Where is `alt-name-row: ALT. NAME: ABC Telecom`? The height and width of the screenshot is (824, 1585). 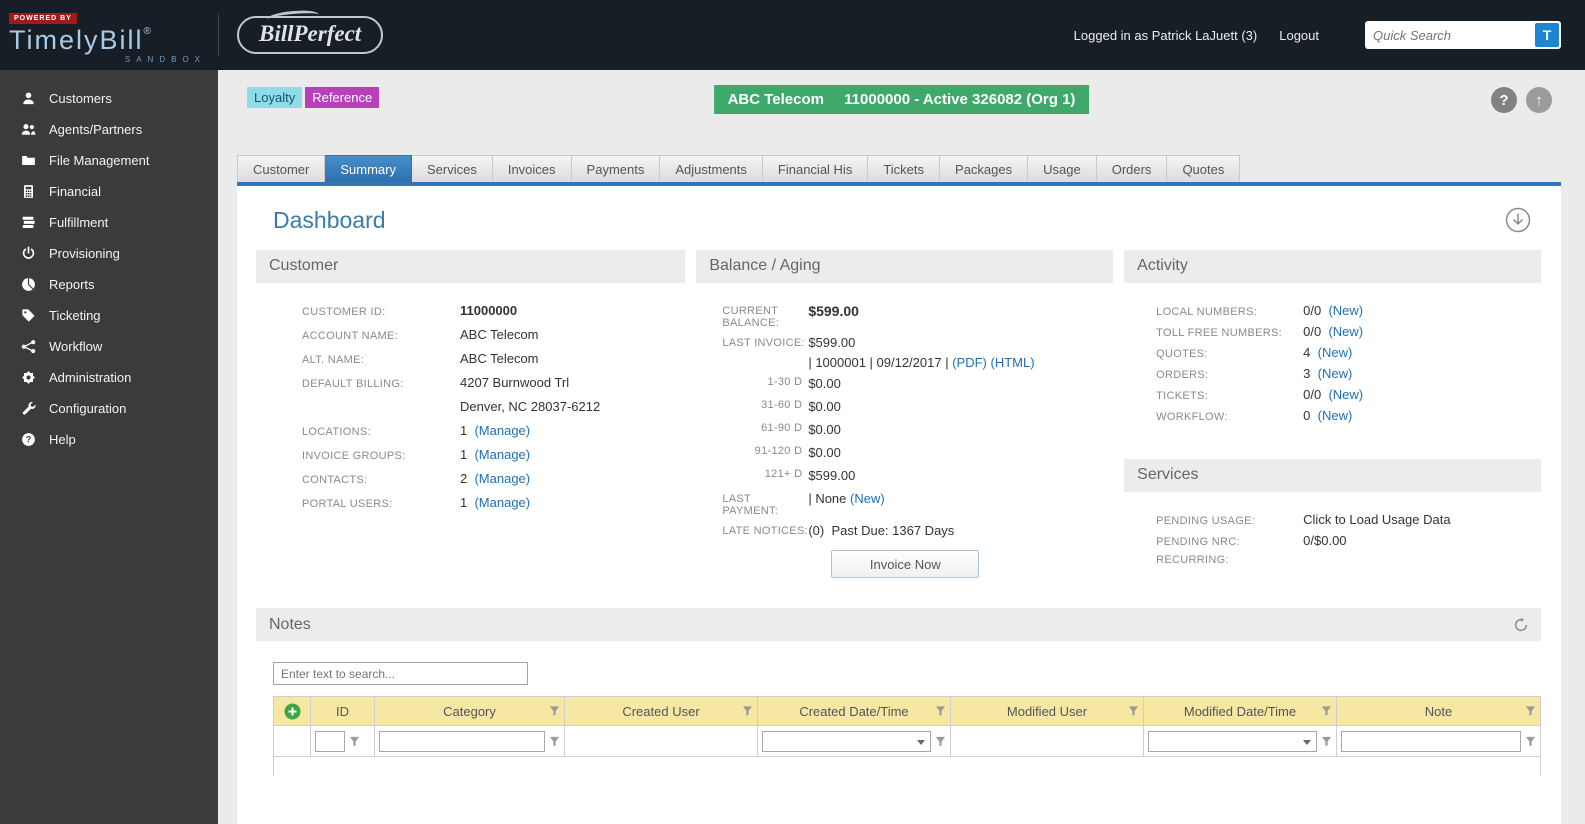
alt-name-row: ALT. NAME: ABC Telecom is located at coordinates (493, 358).